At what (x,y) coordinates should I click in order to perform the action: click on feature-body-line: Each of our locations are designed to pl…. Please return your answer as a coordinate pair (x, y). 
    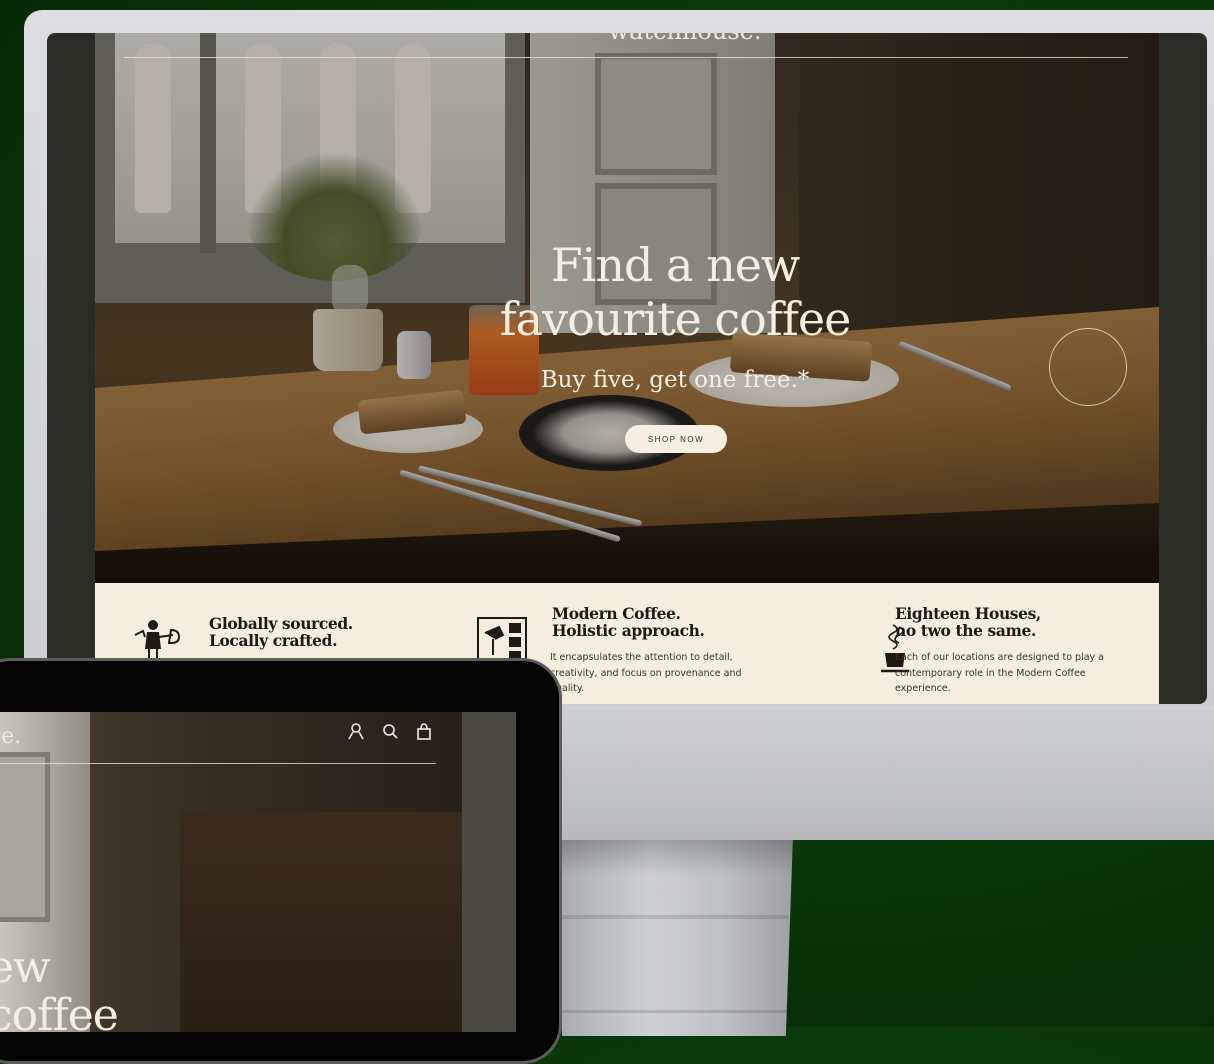
    Looking at the image, I should click on (999, 657).